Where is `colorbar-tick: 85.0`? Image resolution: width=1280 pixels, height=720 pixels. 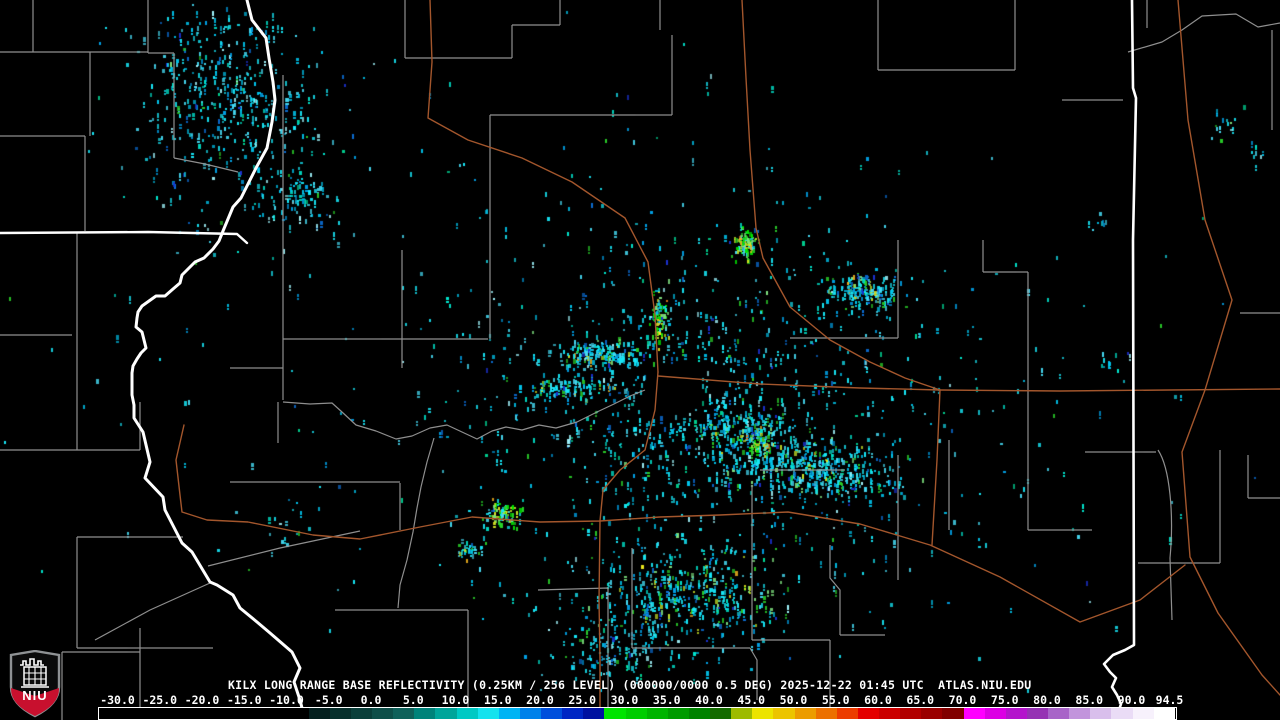 colorbar-tick: 85.0 is located at coordinates (1089, 700).